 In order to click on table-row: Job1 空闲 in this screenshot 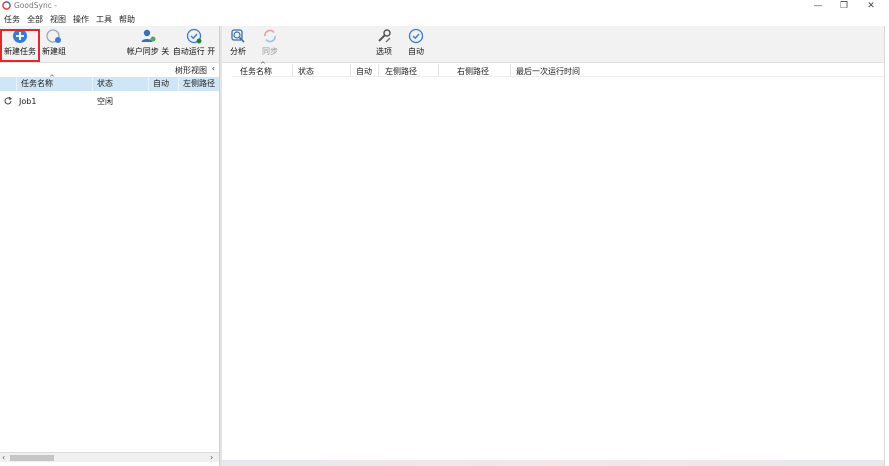, I will do `click(109, 101)`.